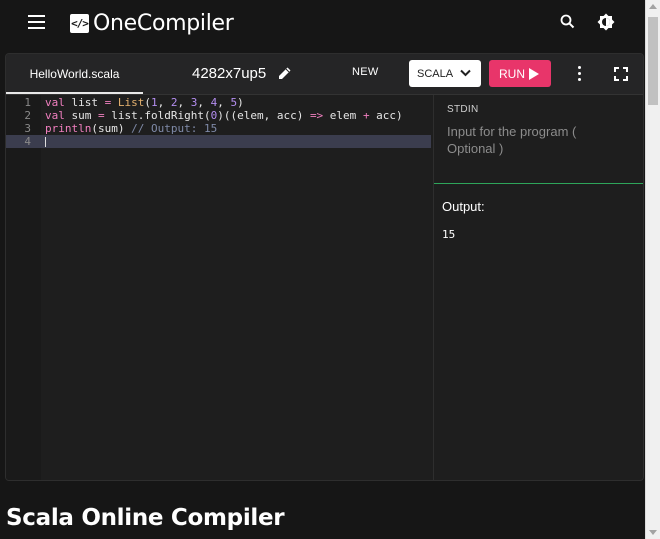  Describe the element at coordinates (365, 72) in the screenshot. I see `new-button: NEW` at that location.